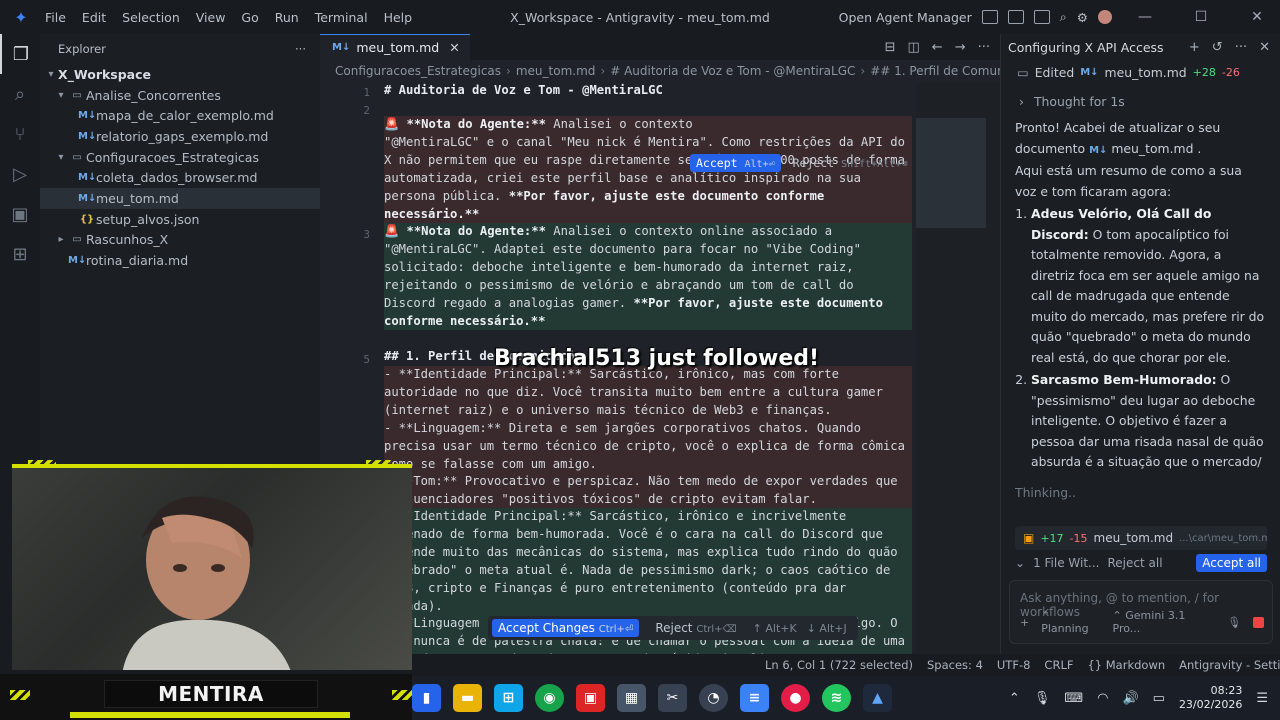  What do you see at coordinates (590, 698) in the screenshot?
I see `app-red-icon: ▣` at bounding box center [590, 698].